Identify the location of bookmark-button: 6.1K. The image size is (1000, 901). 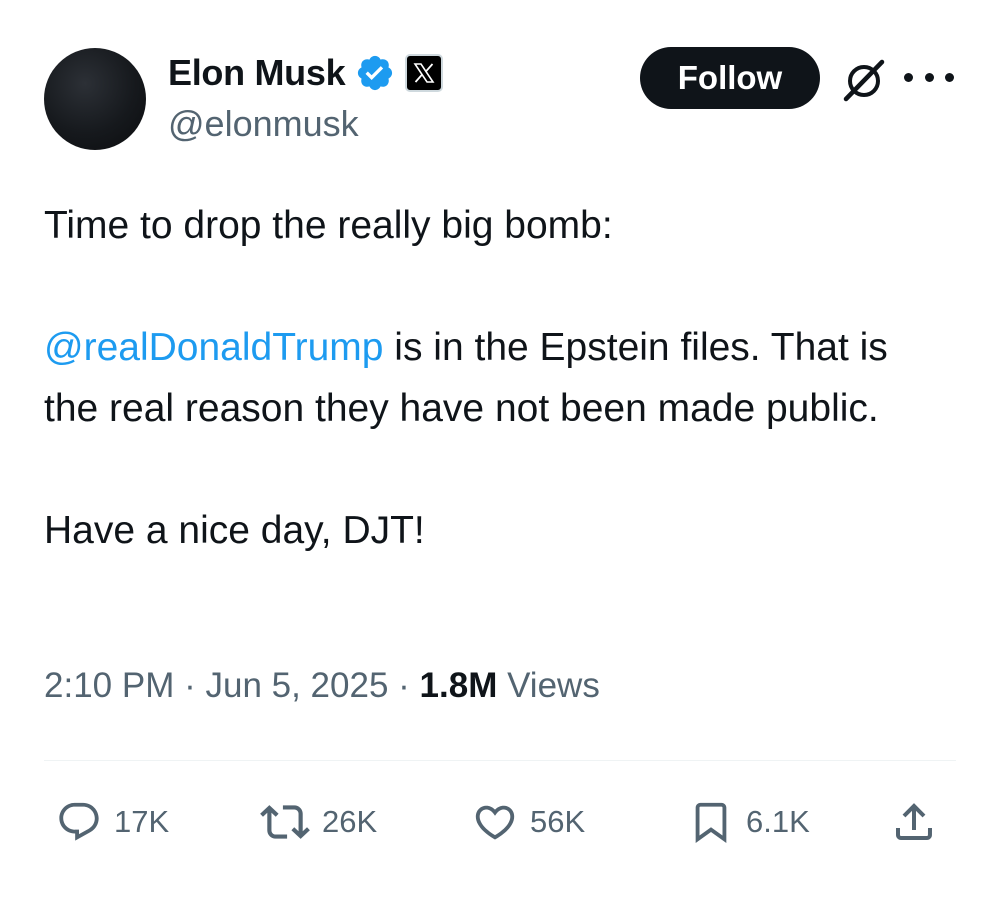
(749, 822).